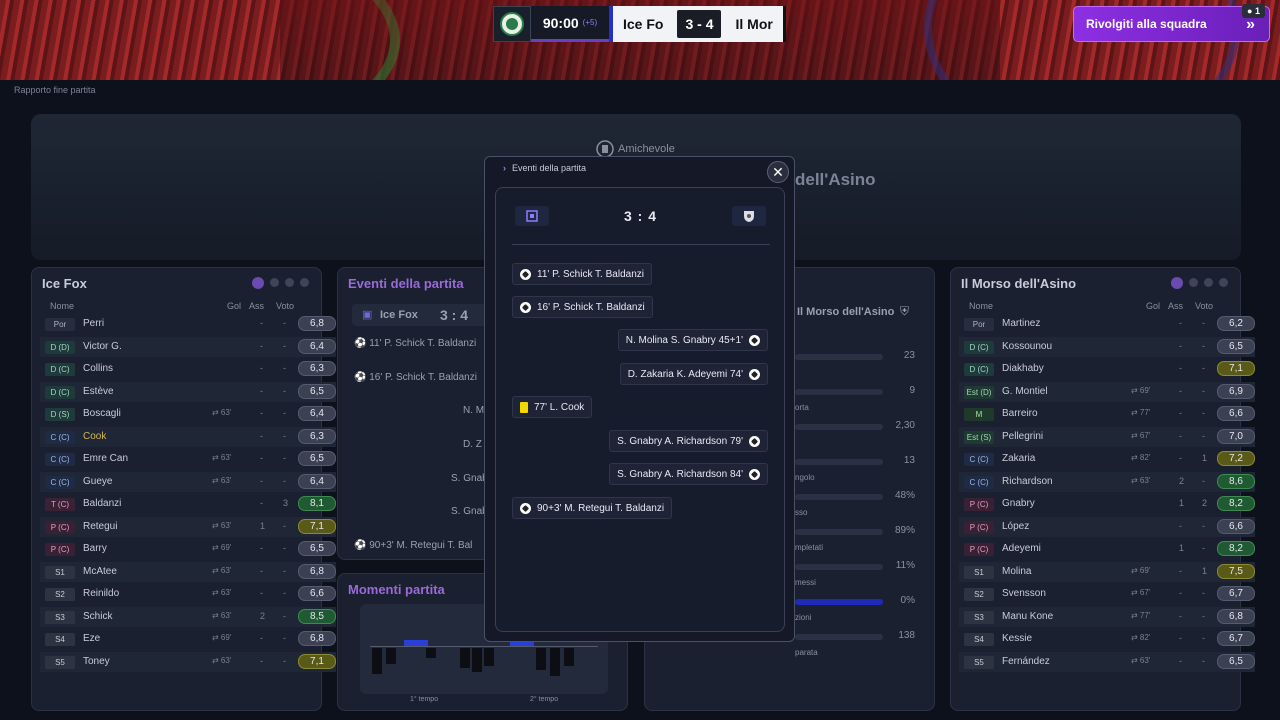  What do you see at coordinates (1019, 283) in the screenshot?
I see `panel-title: Il Morso dell'Asino` at bounding box center [1019, 283].